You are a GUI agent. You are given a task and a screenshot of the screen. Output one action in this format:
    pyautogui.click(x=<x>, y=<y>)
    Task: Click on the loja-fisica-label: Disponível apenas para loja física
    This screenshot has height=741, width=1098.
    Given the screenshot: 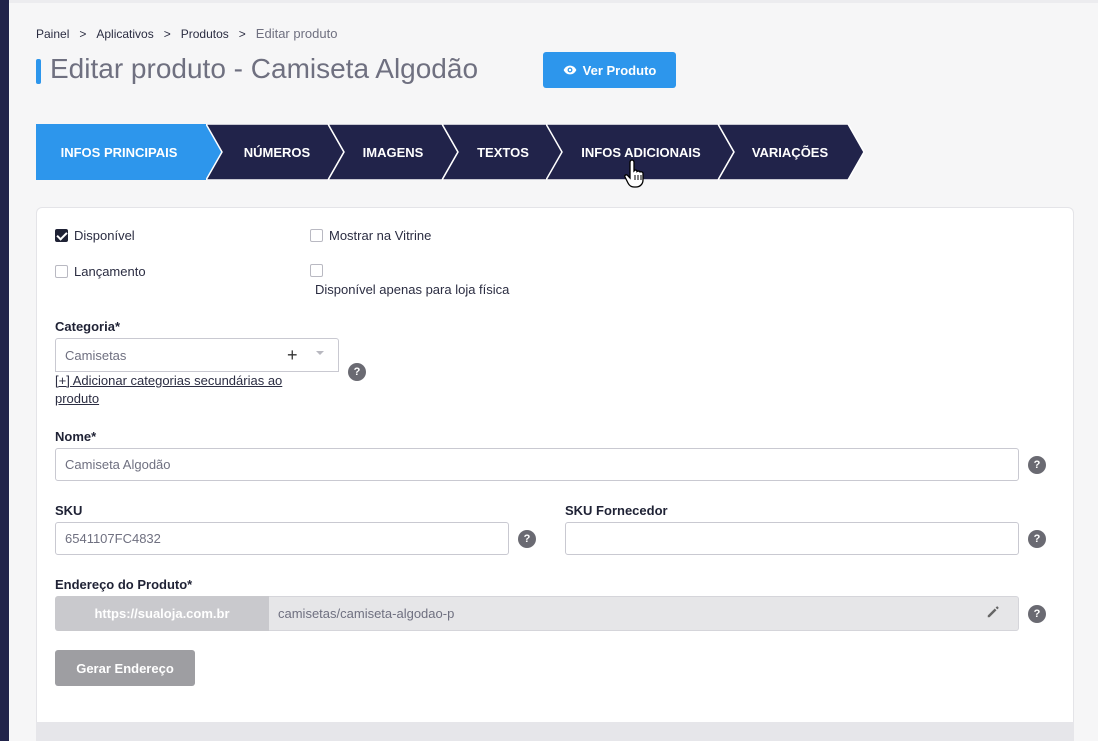 What is the action you would take?
    pyautogui.click(x=412, y=289)
    